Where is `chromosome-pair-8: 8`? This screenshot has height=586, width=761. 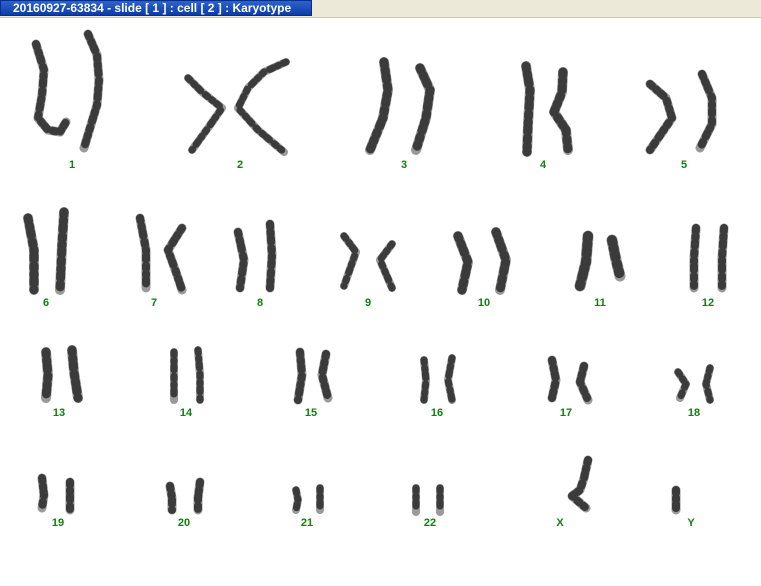 chromosome-pair-8: 8 is located at coordinates (255, 264).